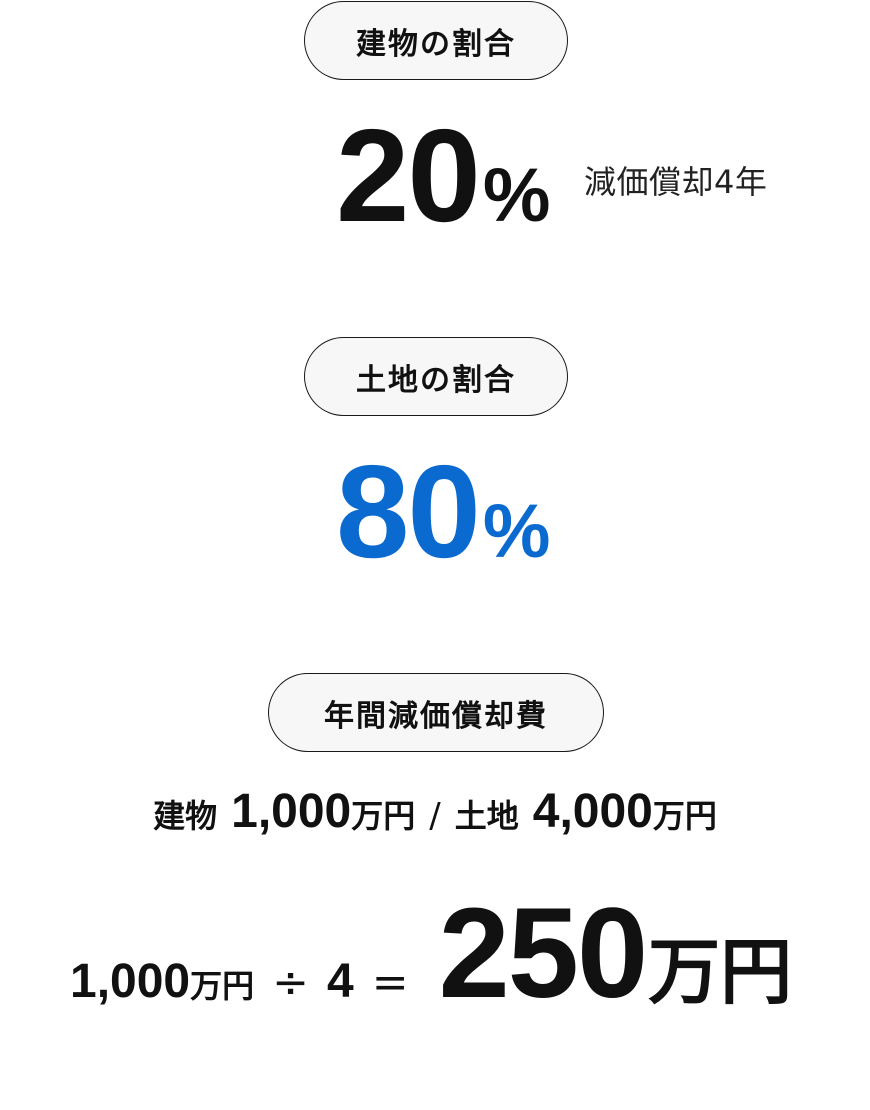  Describe the element at coordinates (383, 816) in the screenshot. I see `building-price-unit: 万円` at that location.